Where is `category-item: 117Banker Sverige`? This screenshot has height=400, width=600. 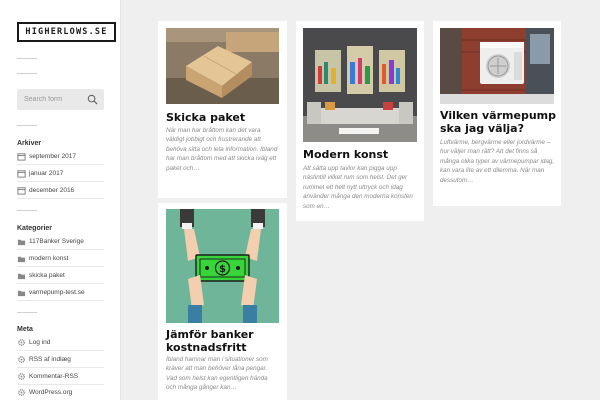
category-item: 117Banker Sverige is located at coordinates (60, 242).